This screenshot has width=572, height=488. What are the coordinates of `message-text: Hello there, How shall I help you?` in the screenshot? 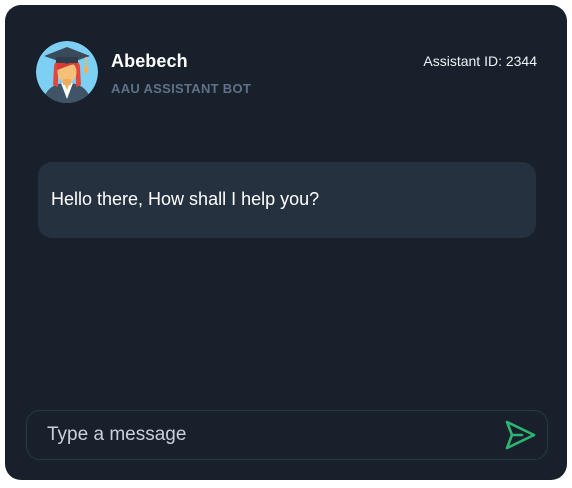 It's located at (185, 199).